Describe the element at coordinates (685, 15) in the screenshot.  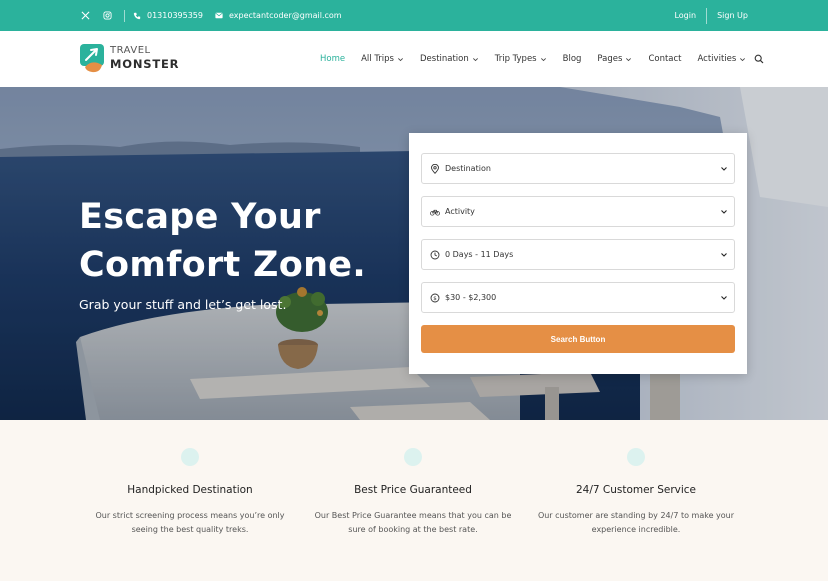
I see `login-link: Login` at that location.